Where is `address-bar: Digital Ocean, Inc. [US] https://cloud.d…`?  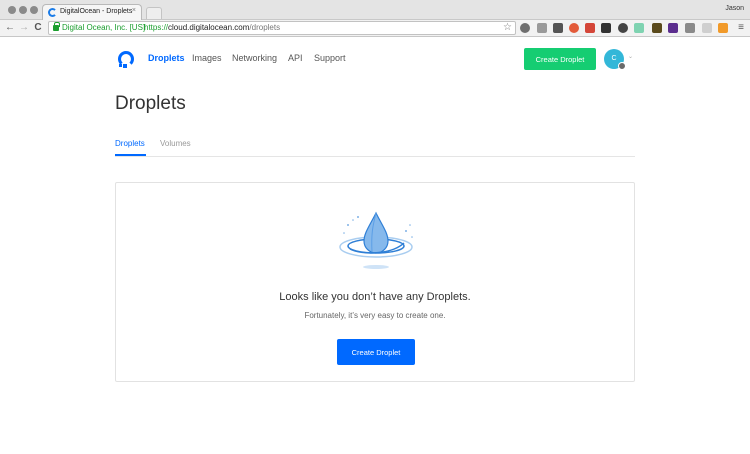
address-bar: Digital Ocean, Inc. [US] https://cloud.d… is located at coordinates (282, 28).